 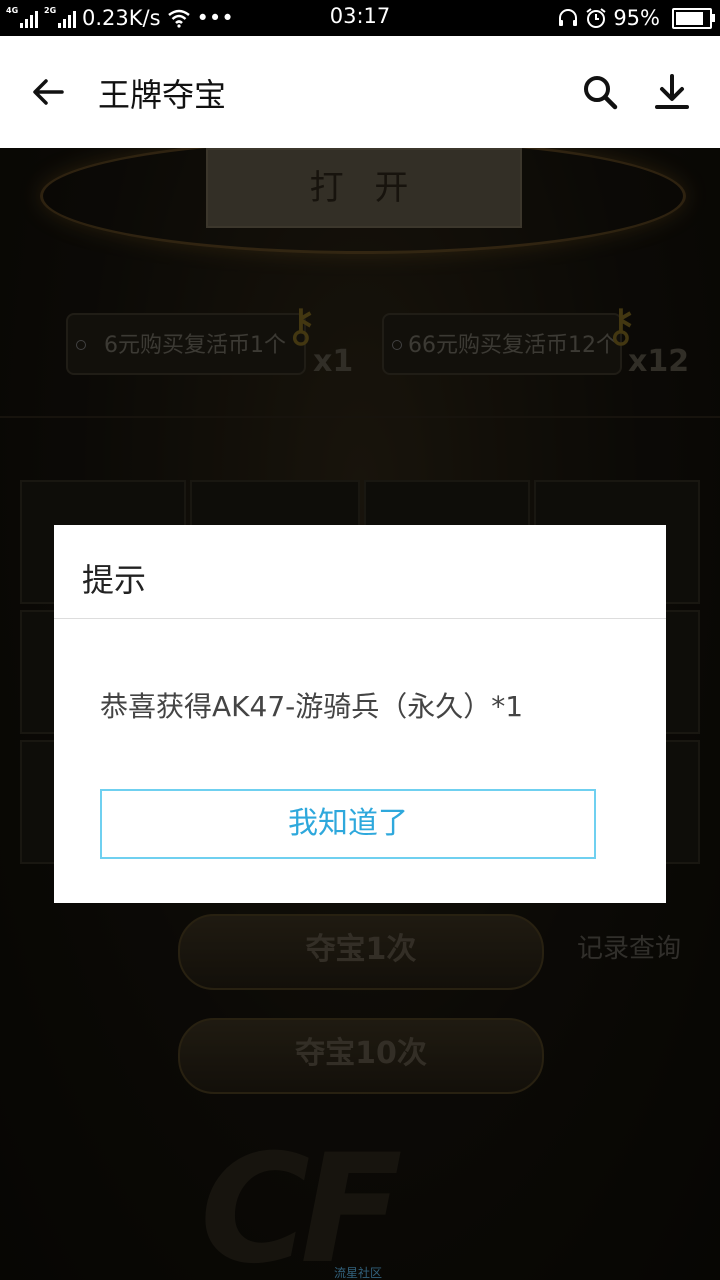 What do you see at coordinates (600, 92) in the screenshot?
I see `search-icon` at bounding box center [600, 92].